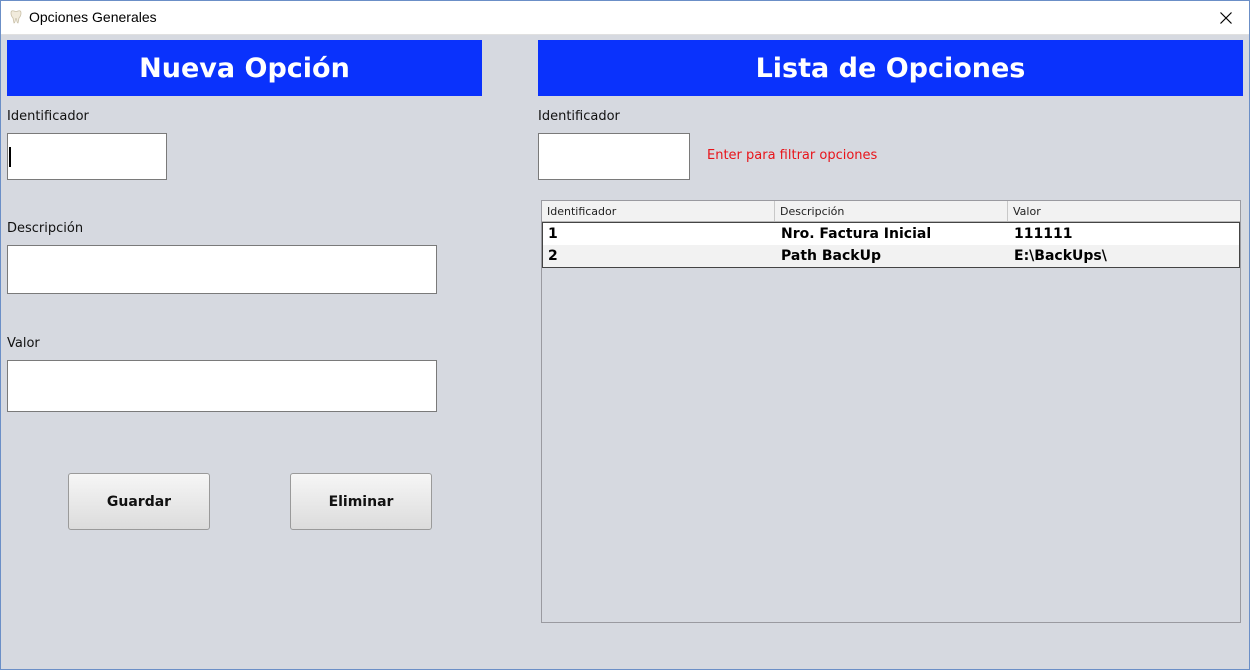 The image size is (1250, 670). I want to click on filter-input, so click(614, 156).